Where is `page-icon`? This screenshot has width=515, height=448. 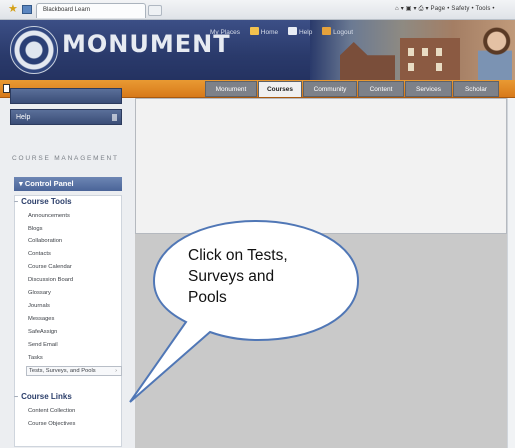 page-icon is located at coordinates (6, 88).